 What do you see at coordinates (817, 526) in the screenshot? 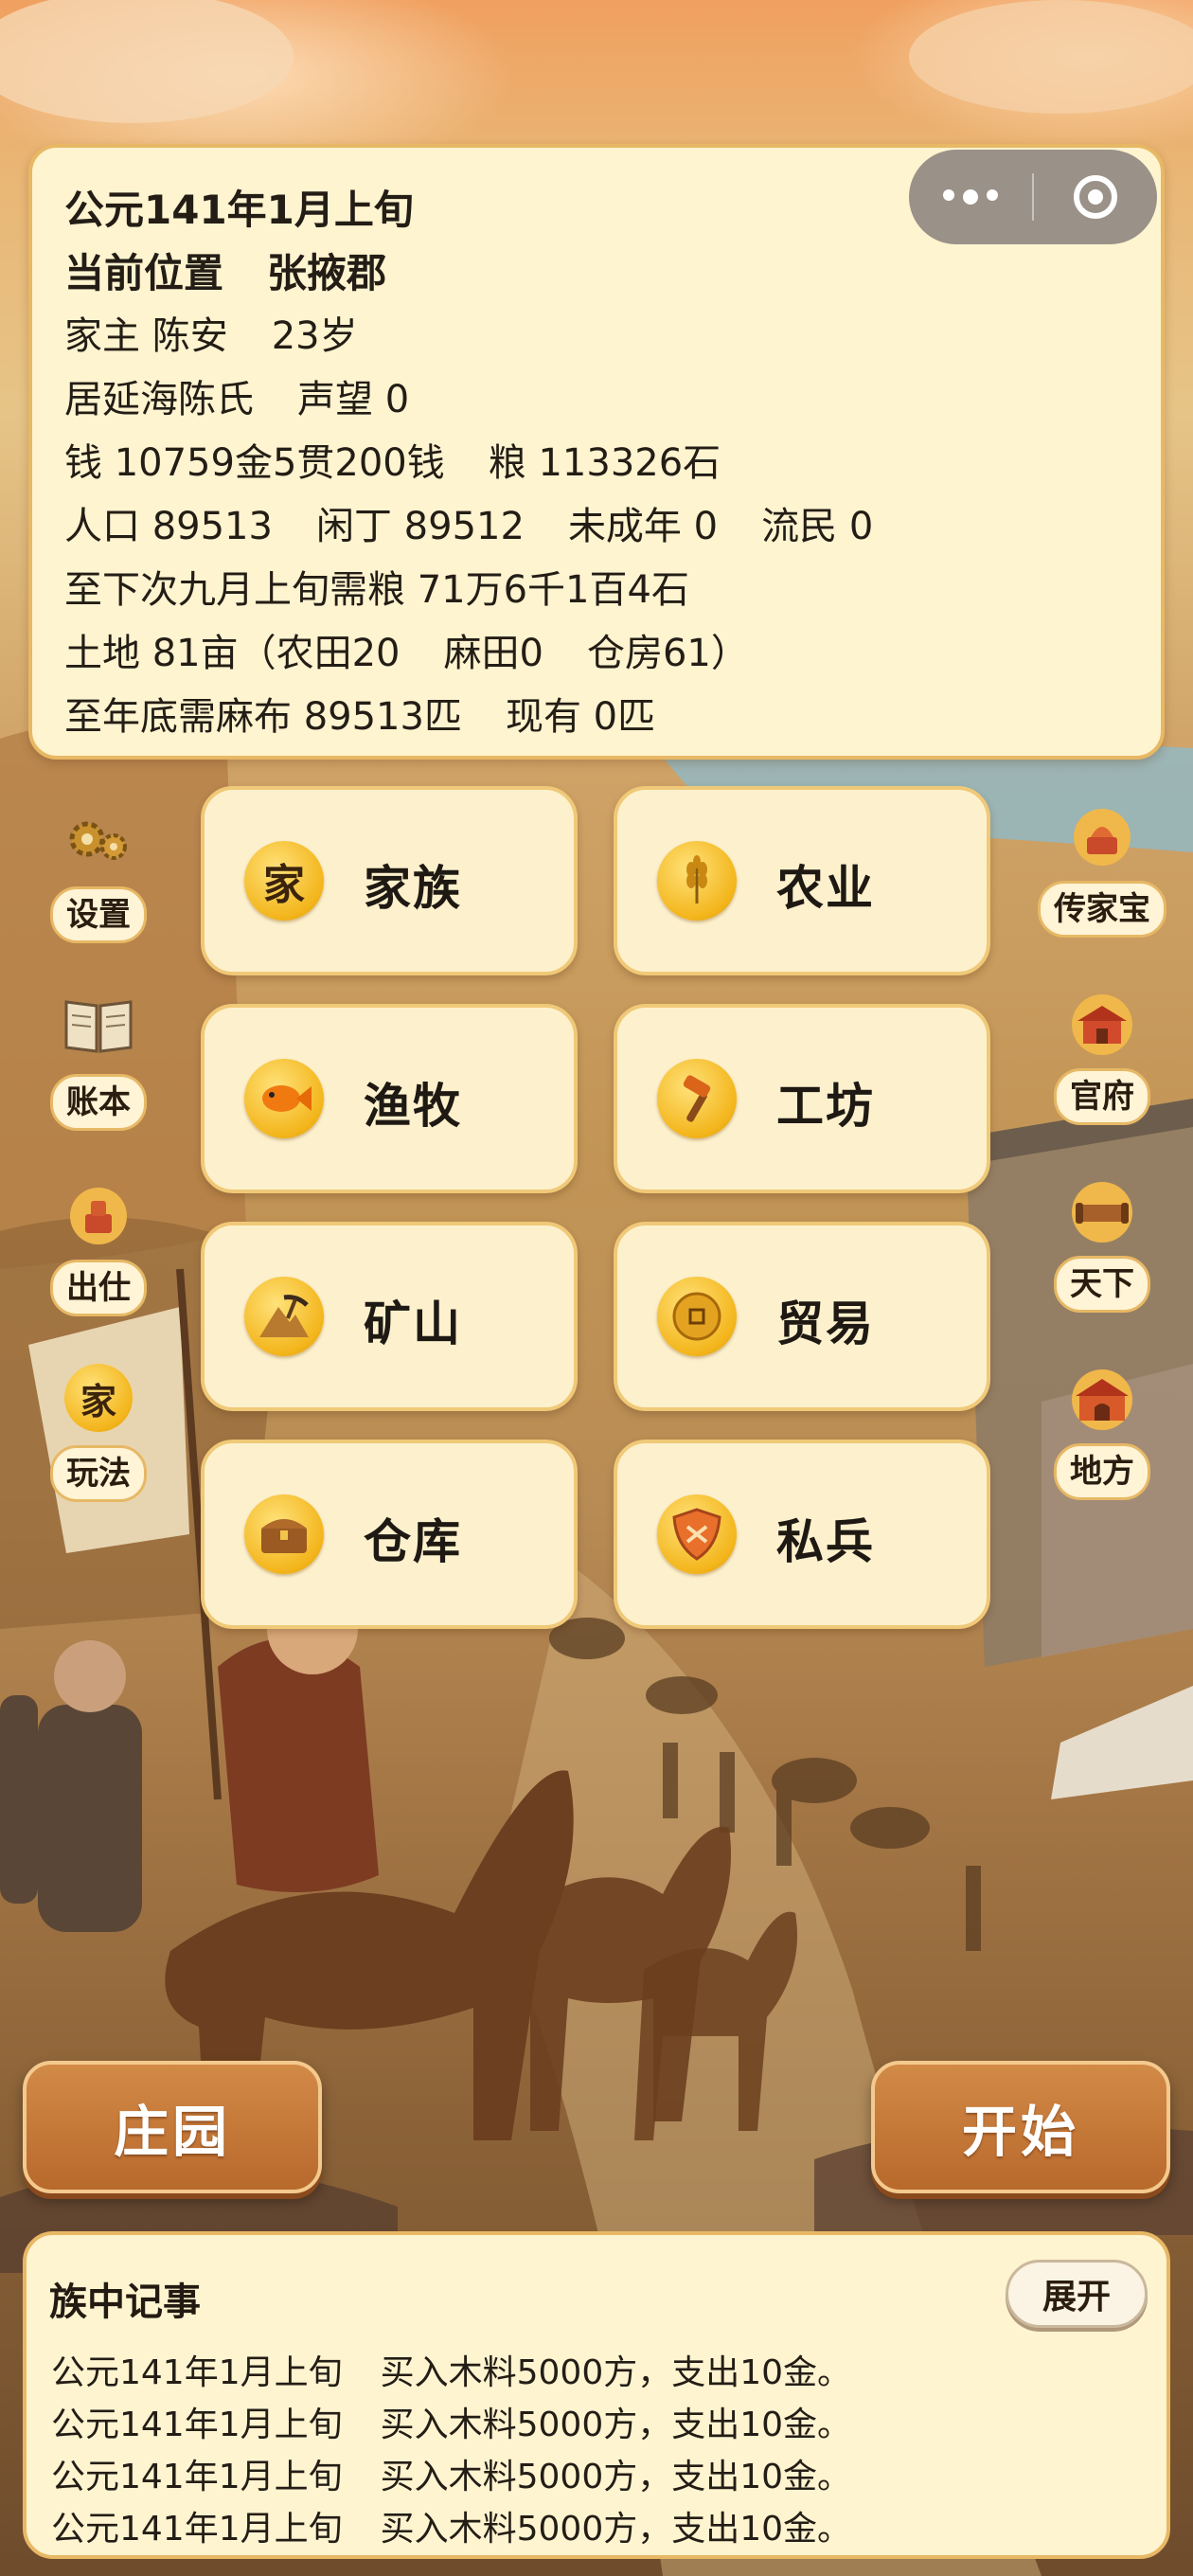
I see `refugees-value: 流民 0` at bounding box center [817, 526].